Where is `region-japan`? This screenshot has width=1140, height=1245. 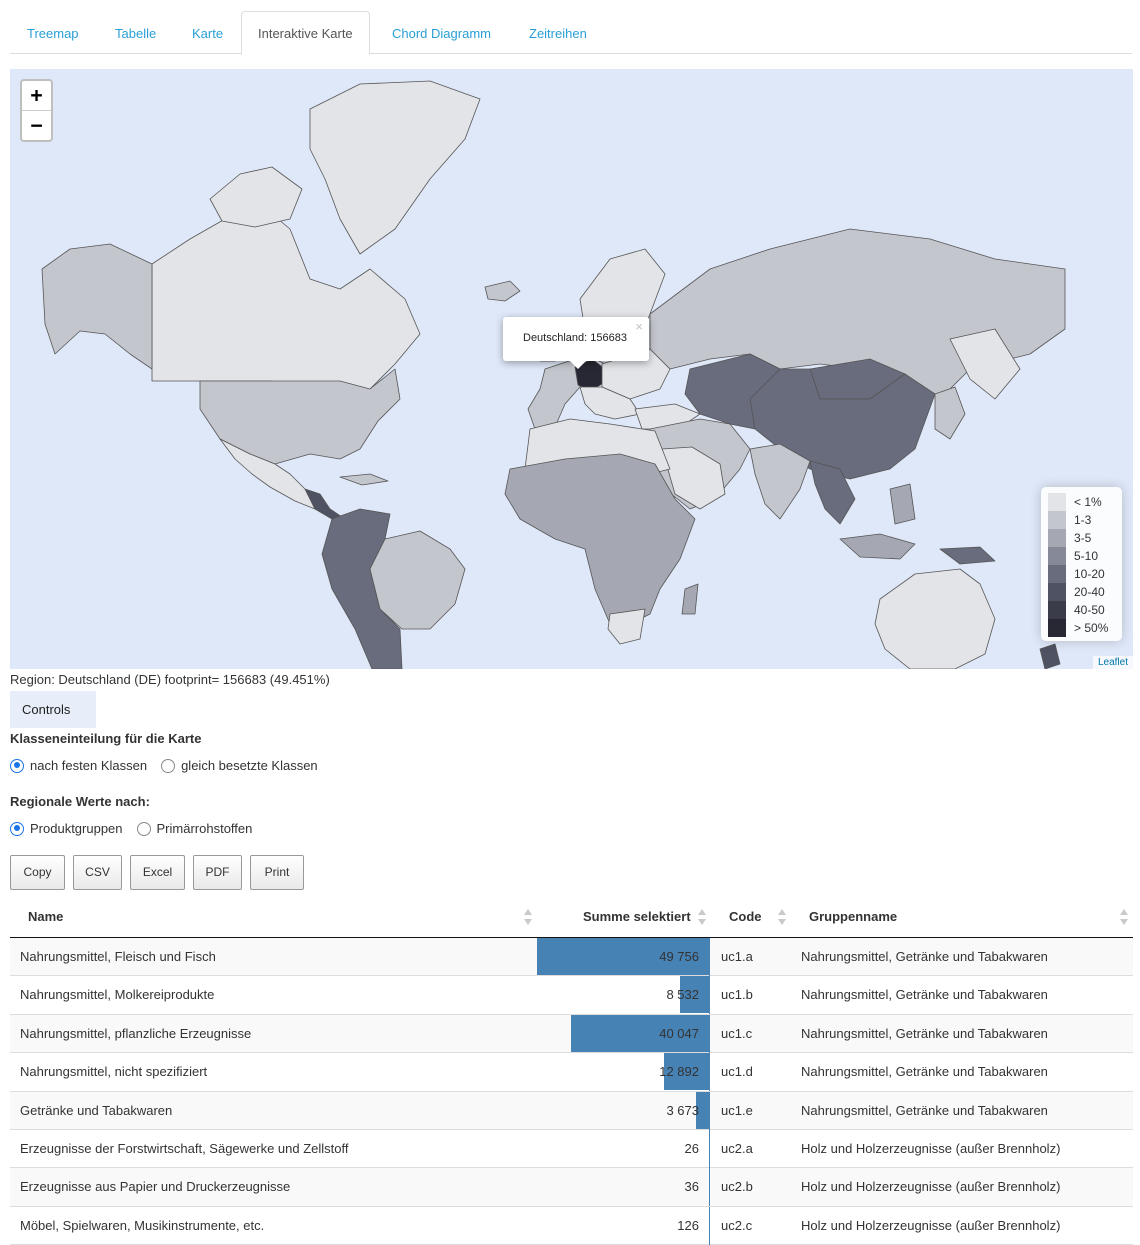 region-japan is located at coordinates (950, 413).